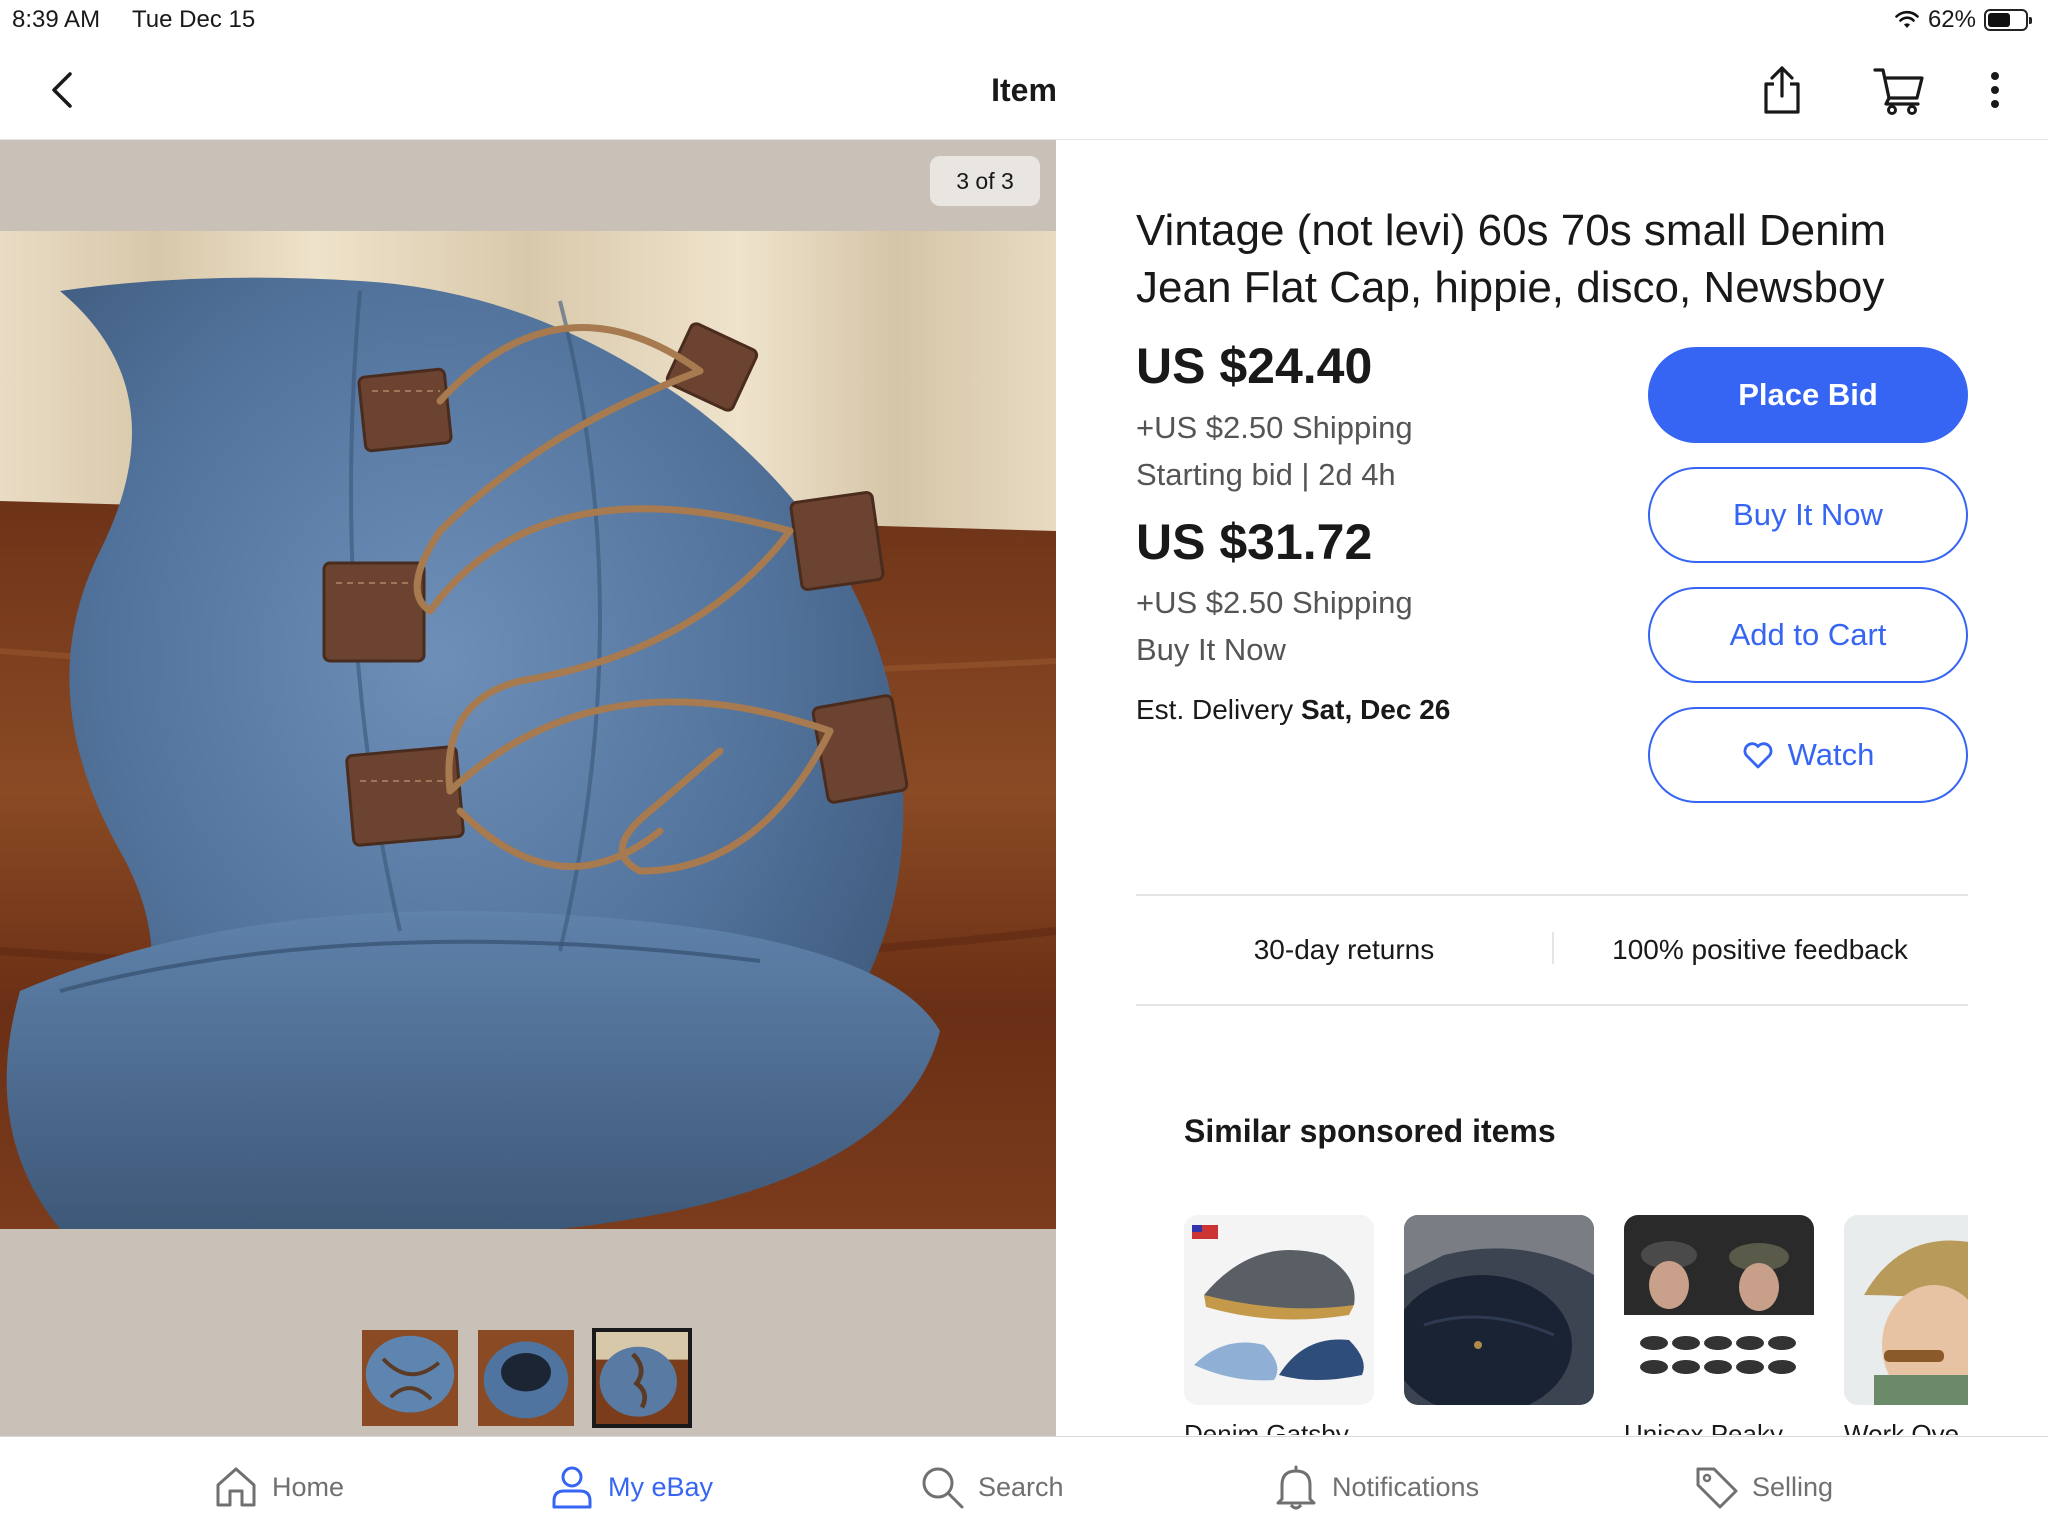  What do you see at coordinates (1831, 754) in the screenshot?
I see `watch-label: Watch` at bounding box center [1831, 754].